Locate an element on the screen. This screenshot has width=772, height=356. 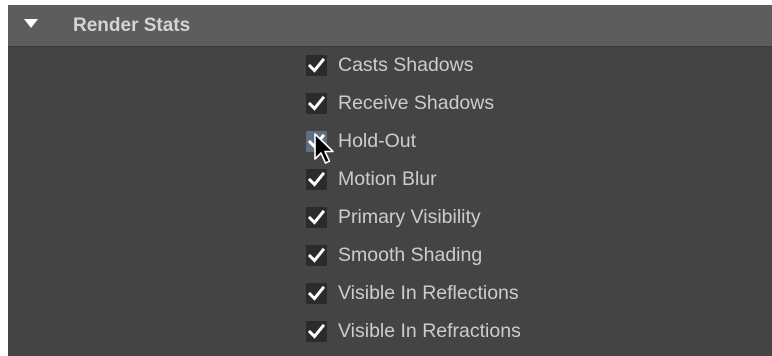
option-label: Hold-Out is located at coordinates (377, 141).